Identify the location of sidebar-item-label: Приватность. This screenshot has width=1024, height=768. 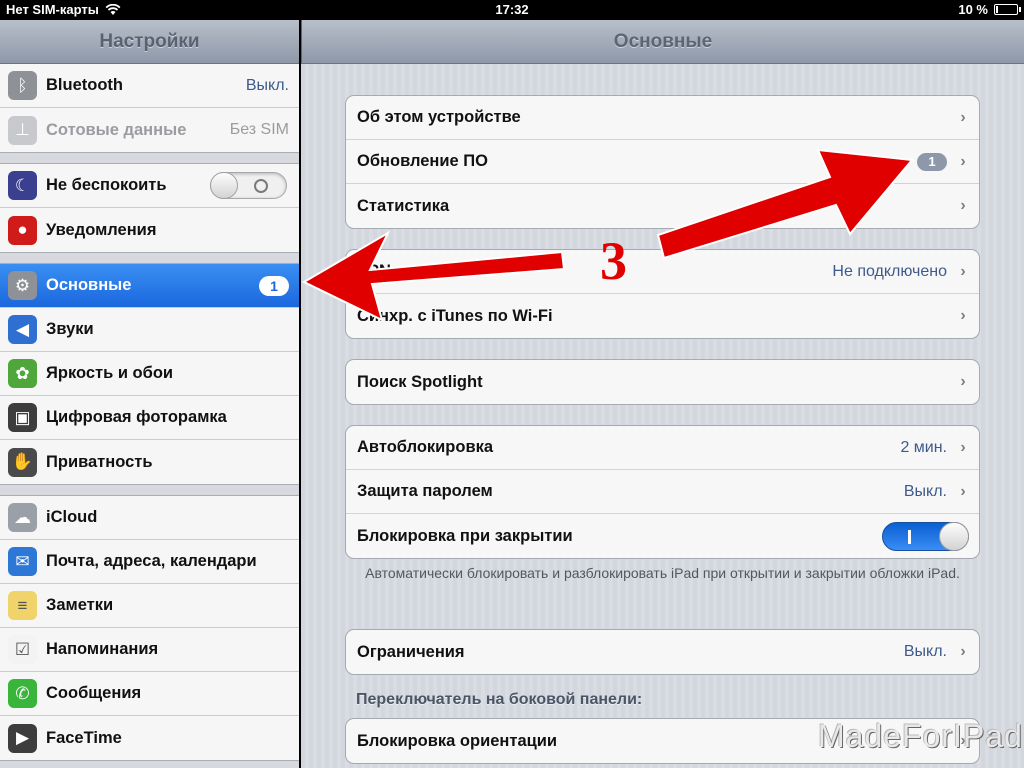
(99, 461).